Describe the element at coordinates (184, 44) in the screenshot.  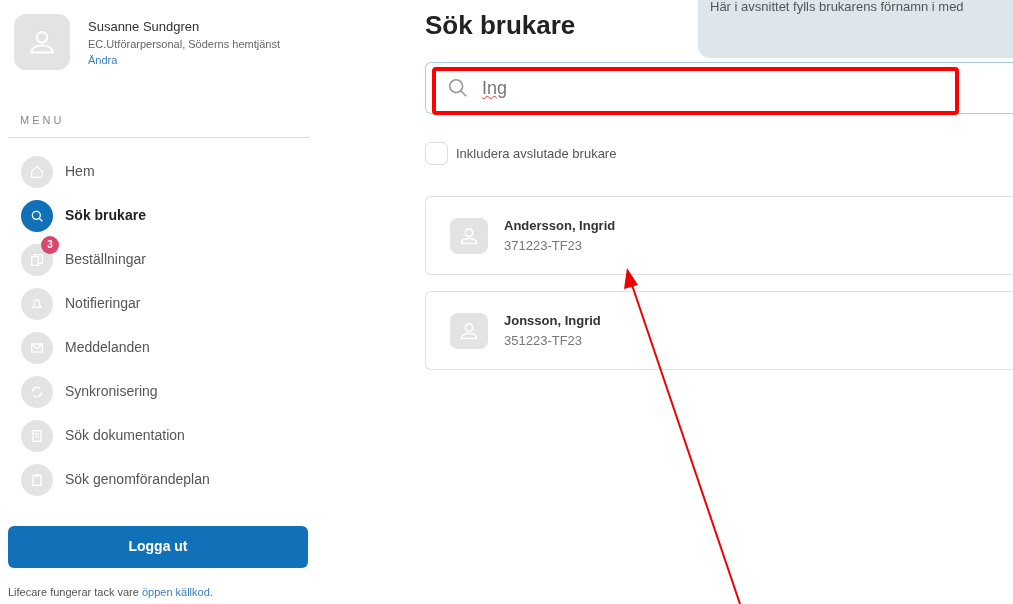
I see `user-role: EC.Utförarpersonal, Söderns hemtjänst` at that location.